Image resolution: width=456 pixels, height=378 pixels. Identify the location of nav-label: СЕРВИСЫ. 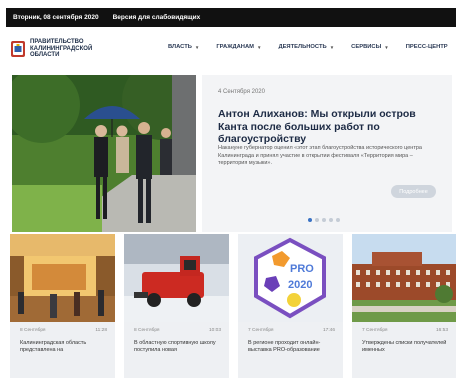
(366, 47).